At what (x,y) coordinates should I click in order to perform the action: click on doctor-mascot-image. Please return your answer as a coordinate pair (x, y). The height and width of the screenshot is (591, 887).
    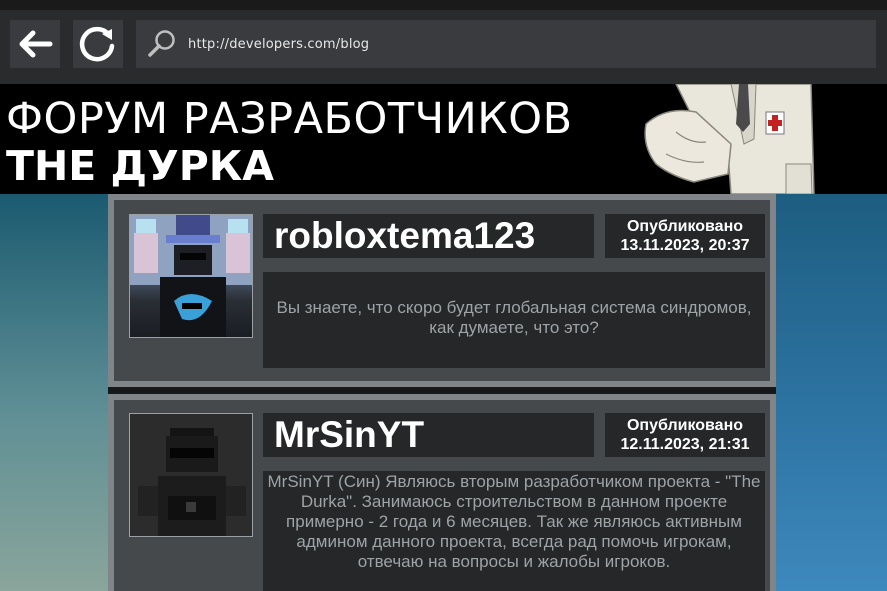
    Looking at the image, I should click on (729, 139).